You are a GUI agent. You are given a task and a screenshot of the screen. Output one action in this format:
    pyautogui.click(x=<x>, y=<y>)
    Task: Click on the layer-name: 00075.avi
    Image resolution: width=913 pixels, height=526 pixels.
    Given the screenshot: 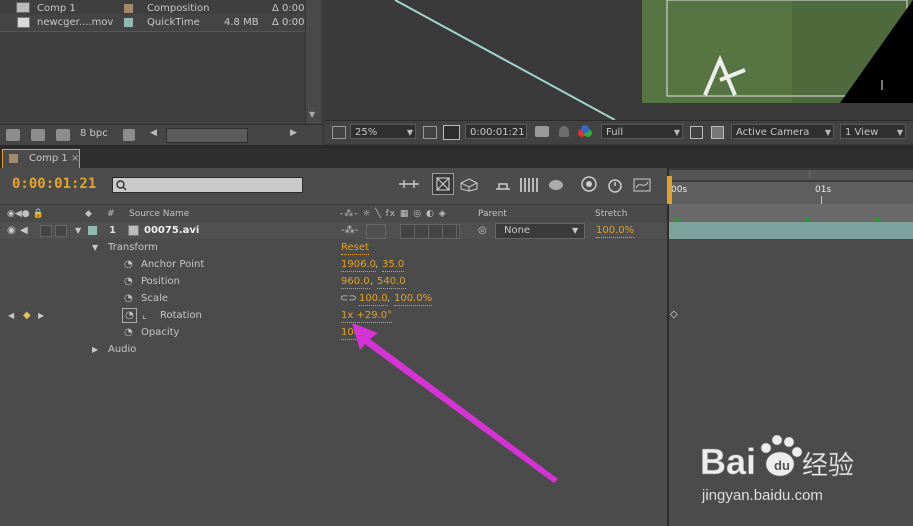 What is the action you would take?
    pyautogui.click(x=171, y=230)
    